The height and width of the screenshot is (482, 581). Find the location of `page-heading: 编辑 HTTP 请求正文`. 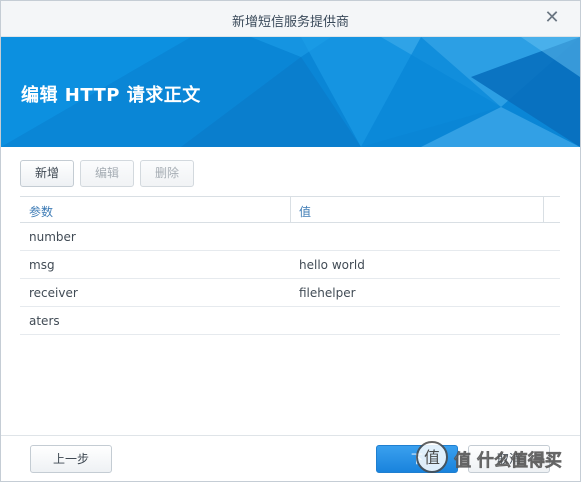

page-heading: 编辑 HTTP 请求正文 is located at coordinates (111, 95).